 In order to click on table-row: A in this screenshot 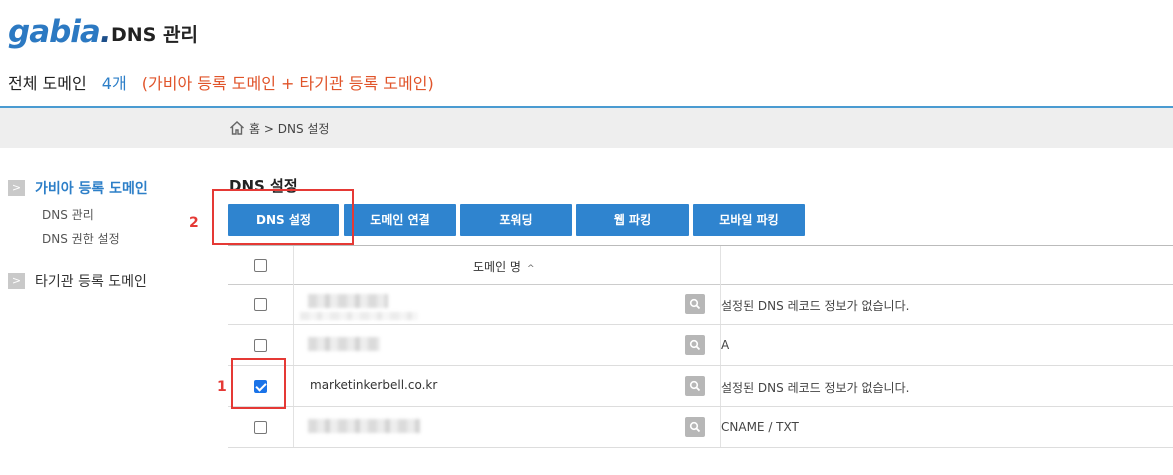, I will do `click(700, 345)`.